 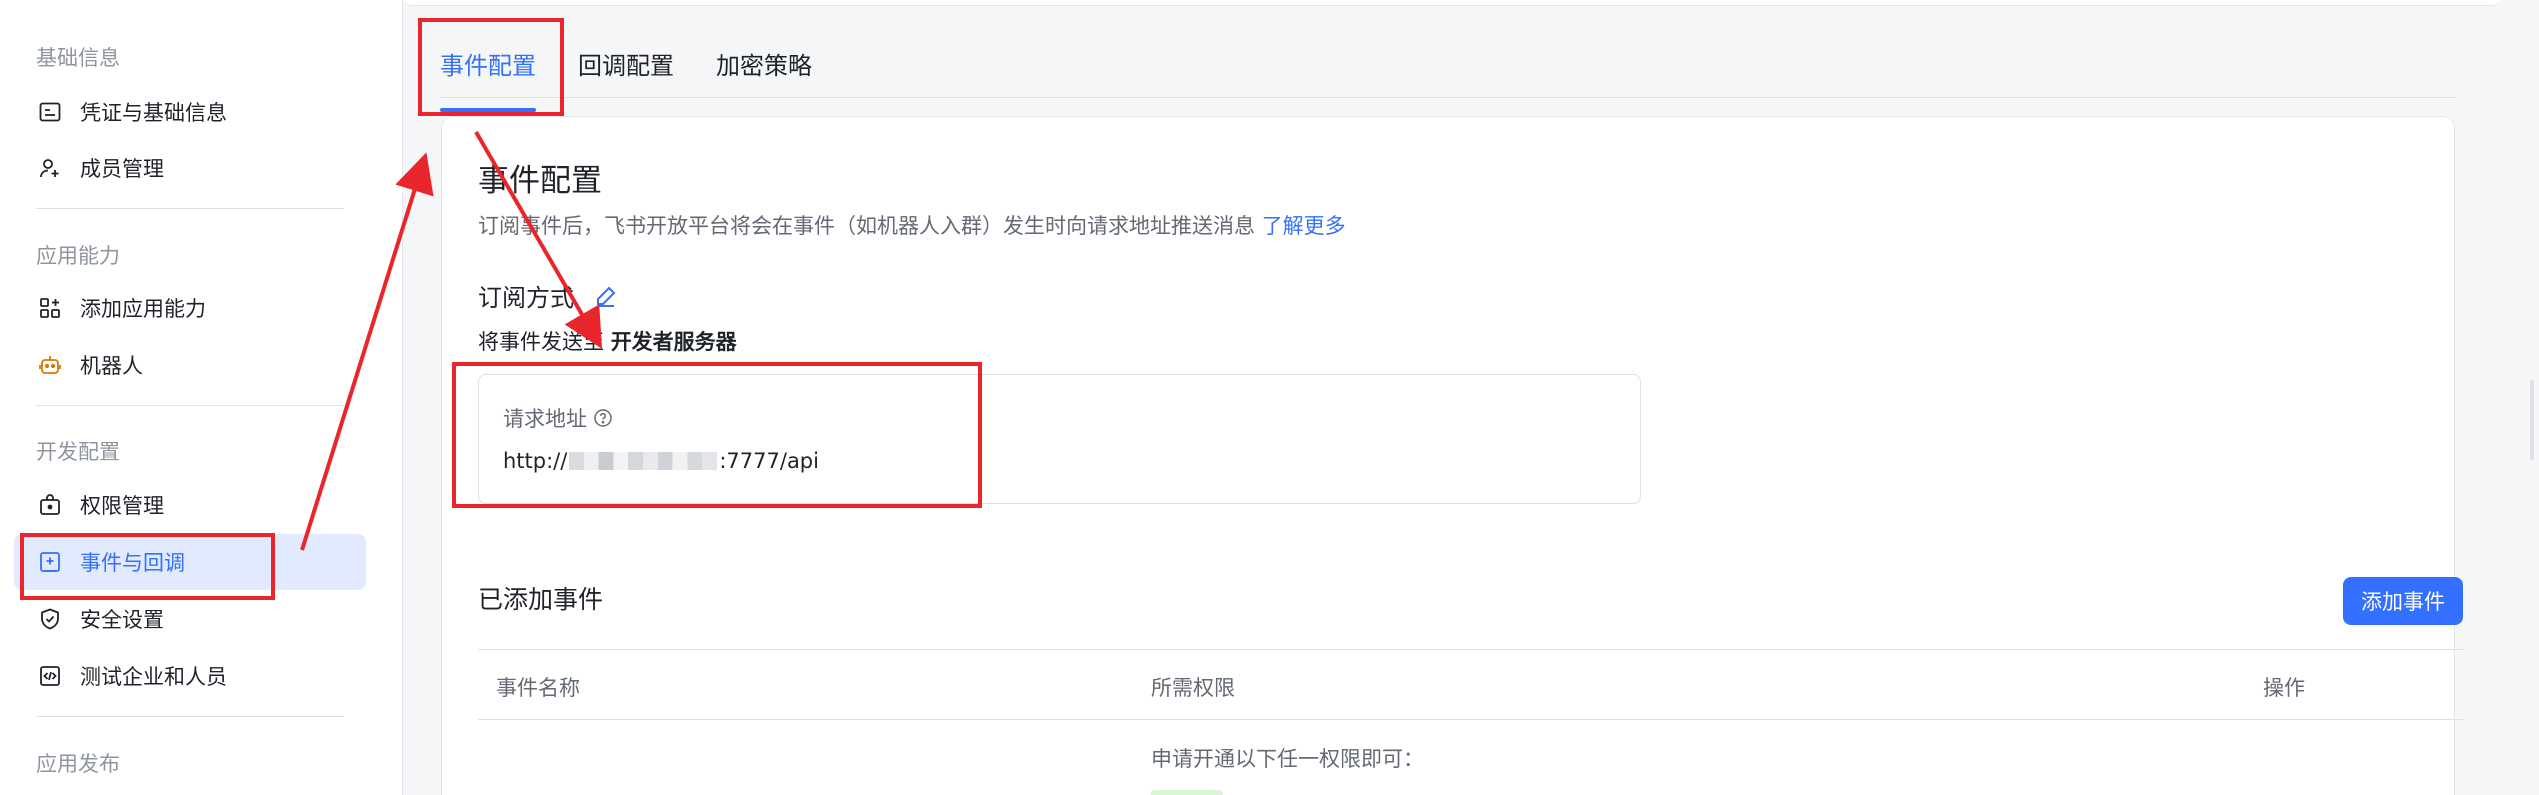 I want to click on annotation-arrows, so click(x=451, y=340).